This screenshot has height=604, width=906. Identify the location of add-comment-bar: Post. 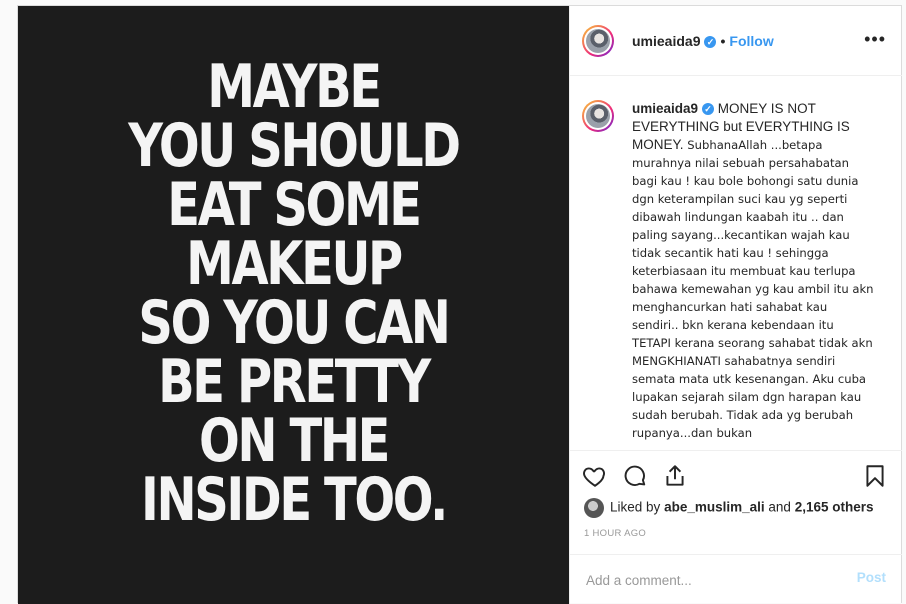
(736, 579).